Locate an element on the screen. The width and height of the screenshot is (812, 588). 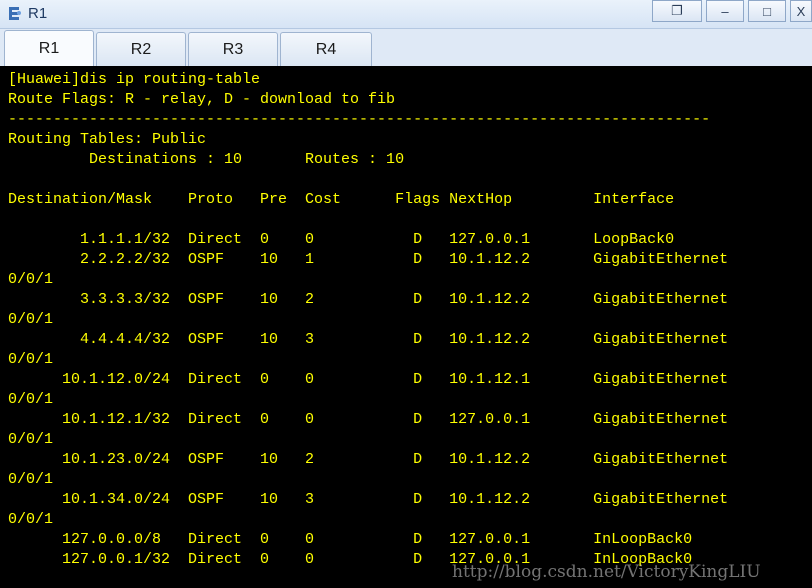
router-app-icon is located at coordinates (15, 13).